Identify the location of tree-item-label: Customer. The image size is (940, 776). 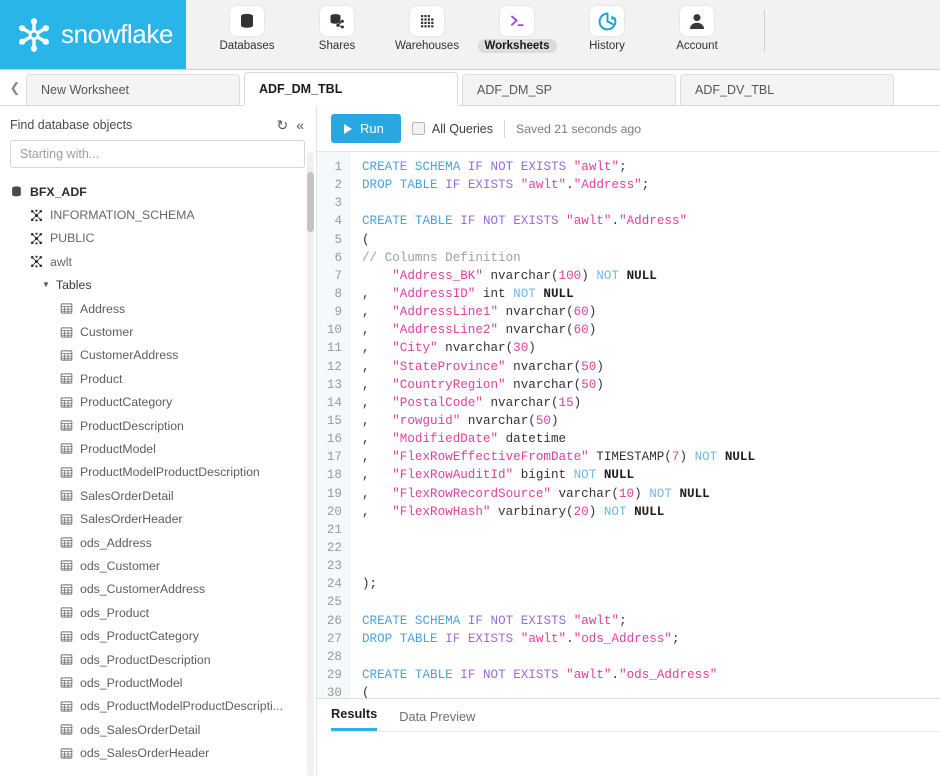
(107, 332).